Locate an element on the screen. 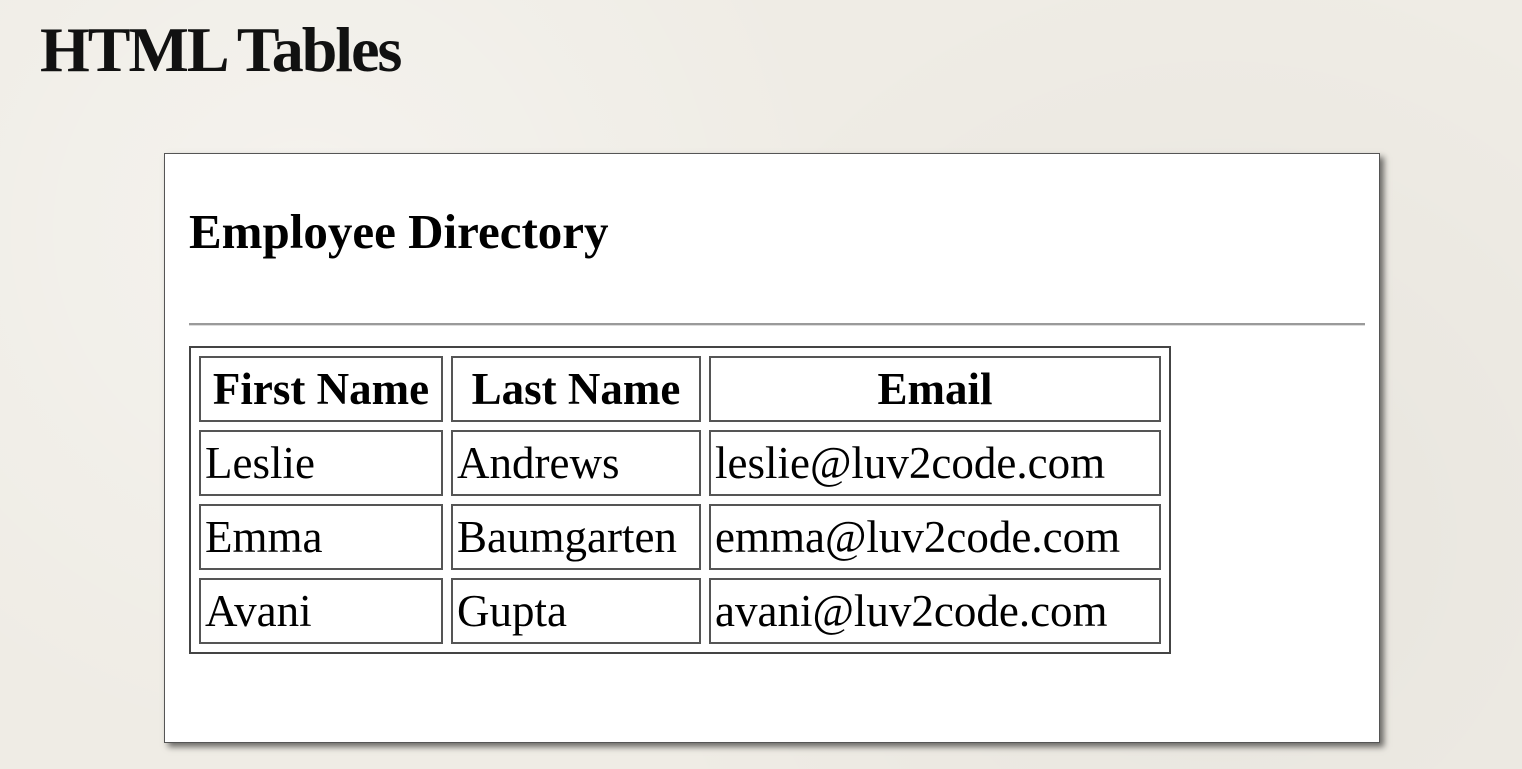  cell-email: leslie@luv2code.com is located at coordinates (935, 463).